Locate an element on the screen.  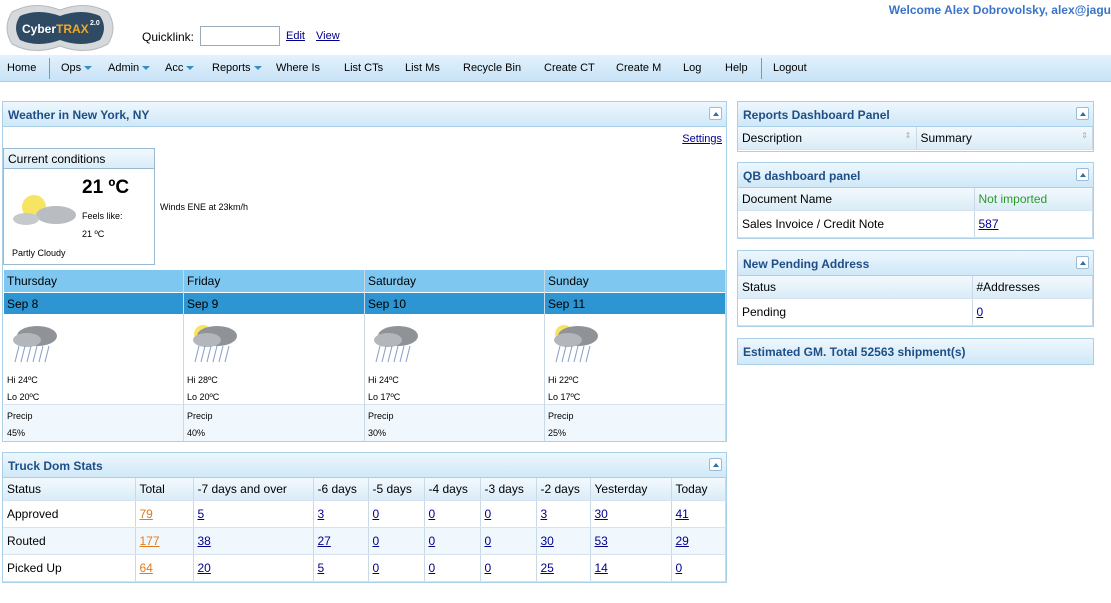
rain-icon is located at coordinates (35, 344).